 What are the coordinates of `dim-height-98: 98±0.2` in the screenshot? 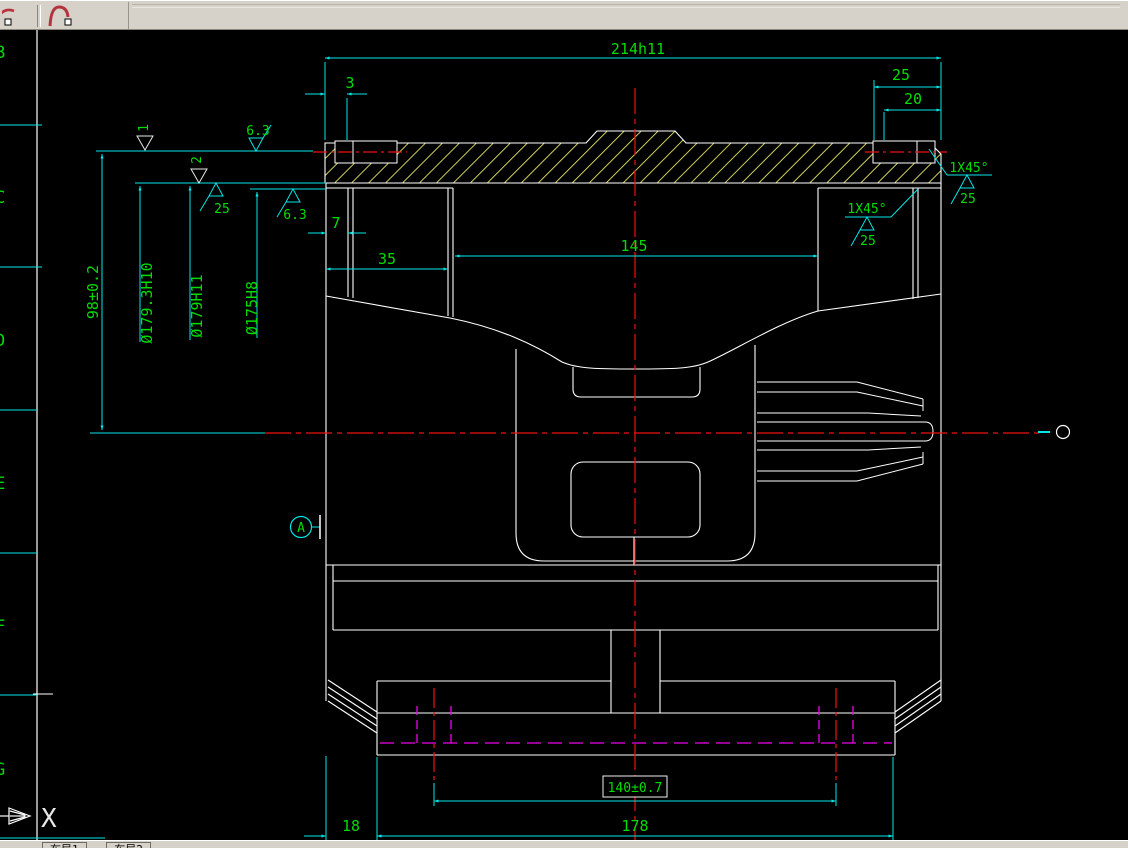 It's located at (93, 292).